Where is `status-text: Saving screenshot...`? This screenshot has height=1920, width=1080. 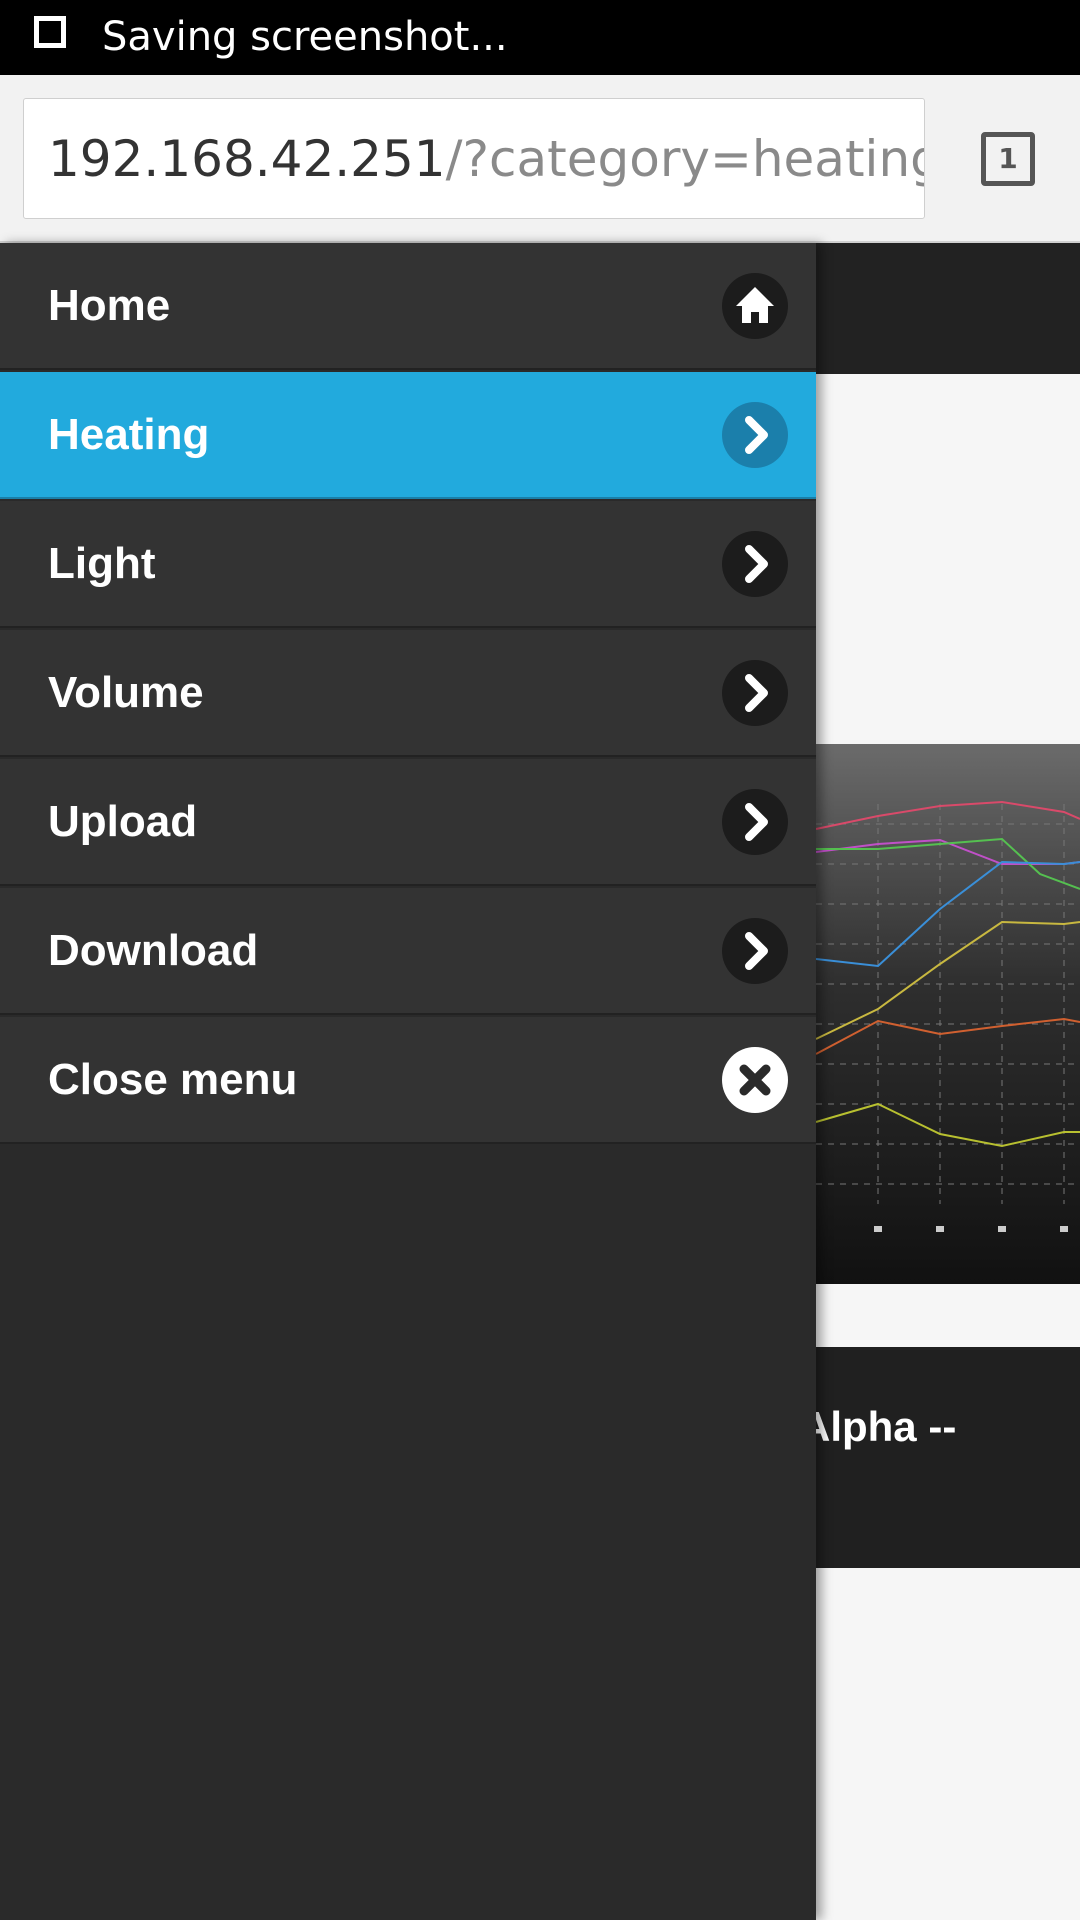
status-text: Saving screenshot... is located at coordinates (305, 37).